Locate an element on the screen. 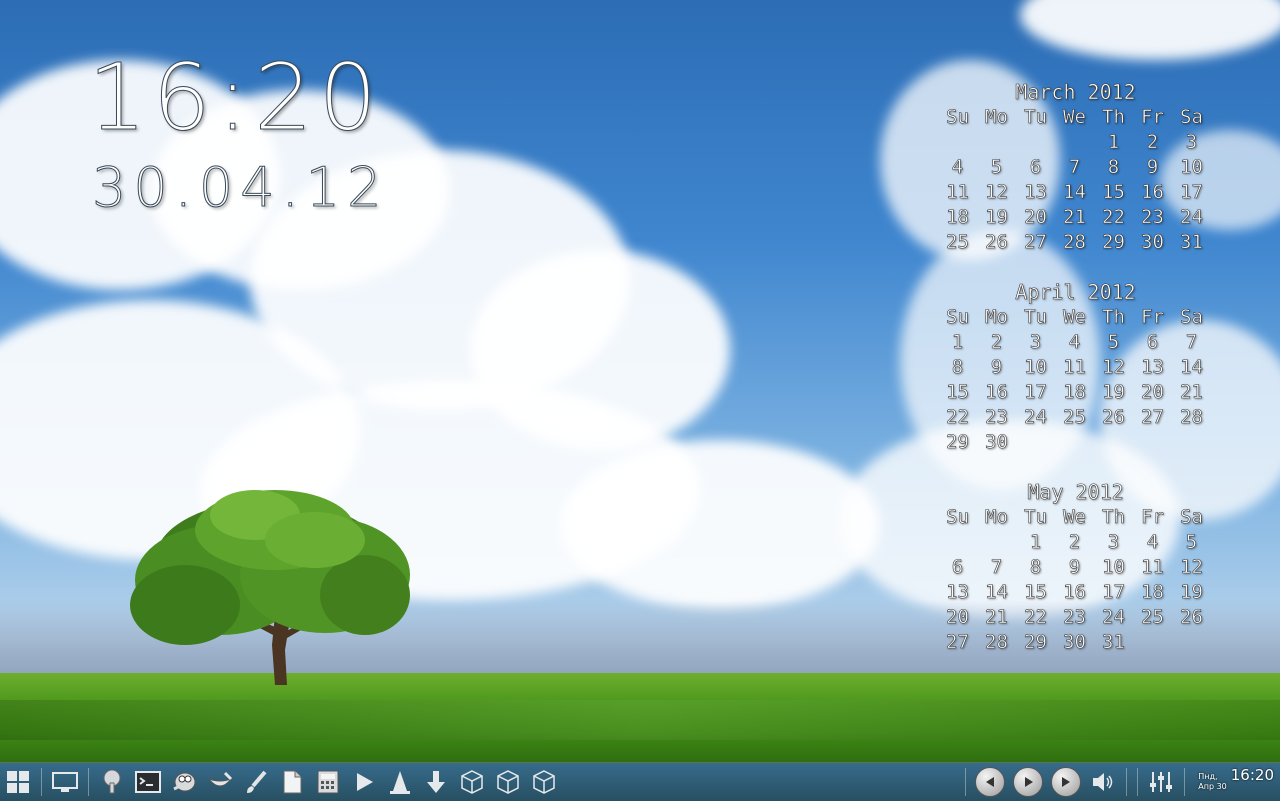 This screenshot has height=801, width=1280. calendar-month-title: April 2012 is located at coordinates (1075, 292).